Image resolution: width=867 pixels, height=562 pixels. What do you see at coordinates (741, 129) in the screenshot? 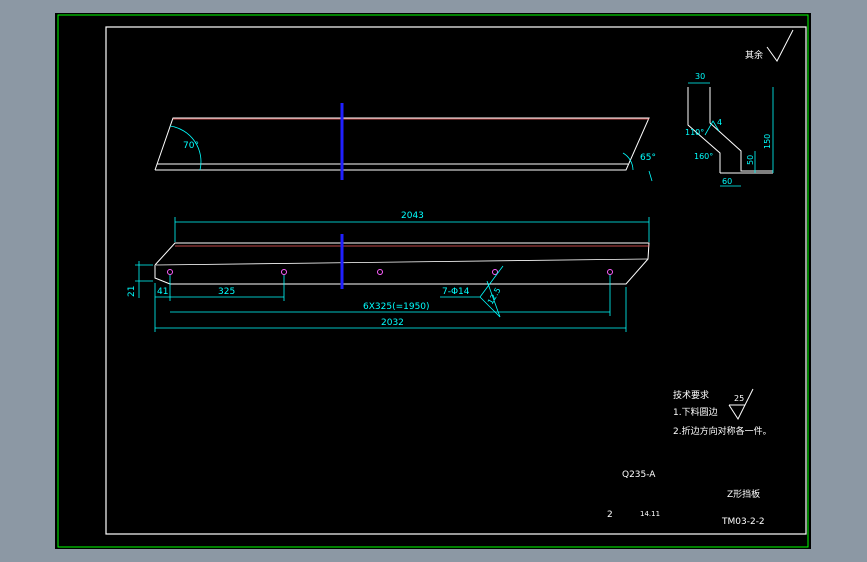
I see `section-profile-inner` at bounding box center [741, 129].